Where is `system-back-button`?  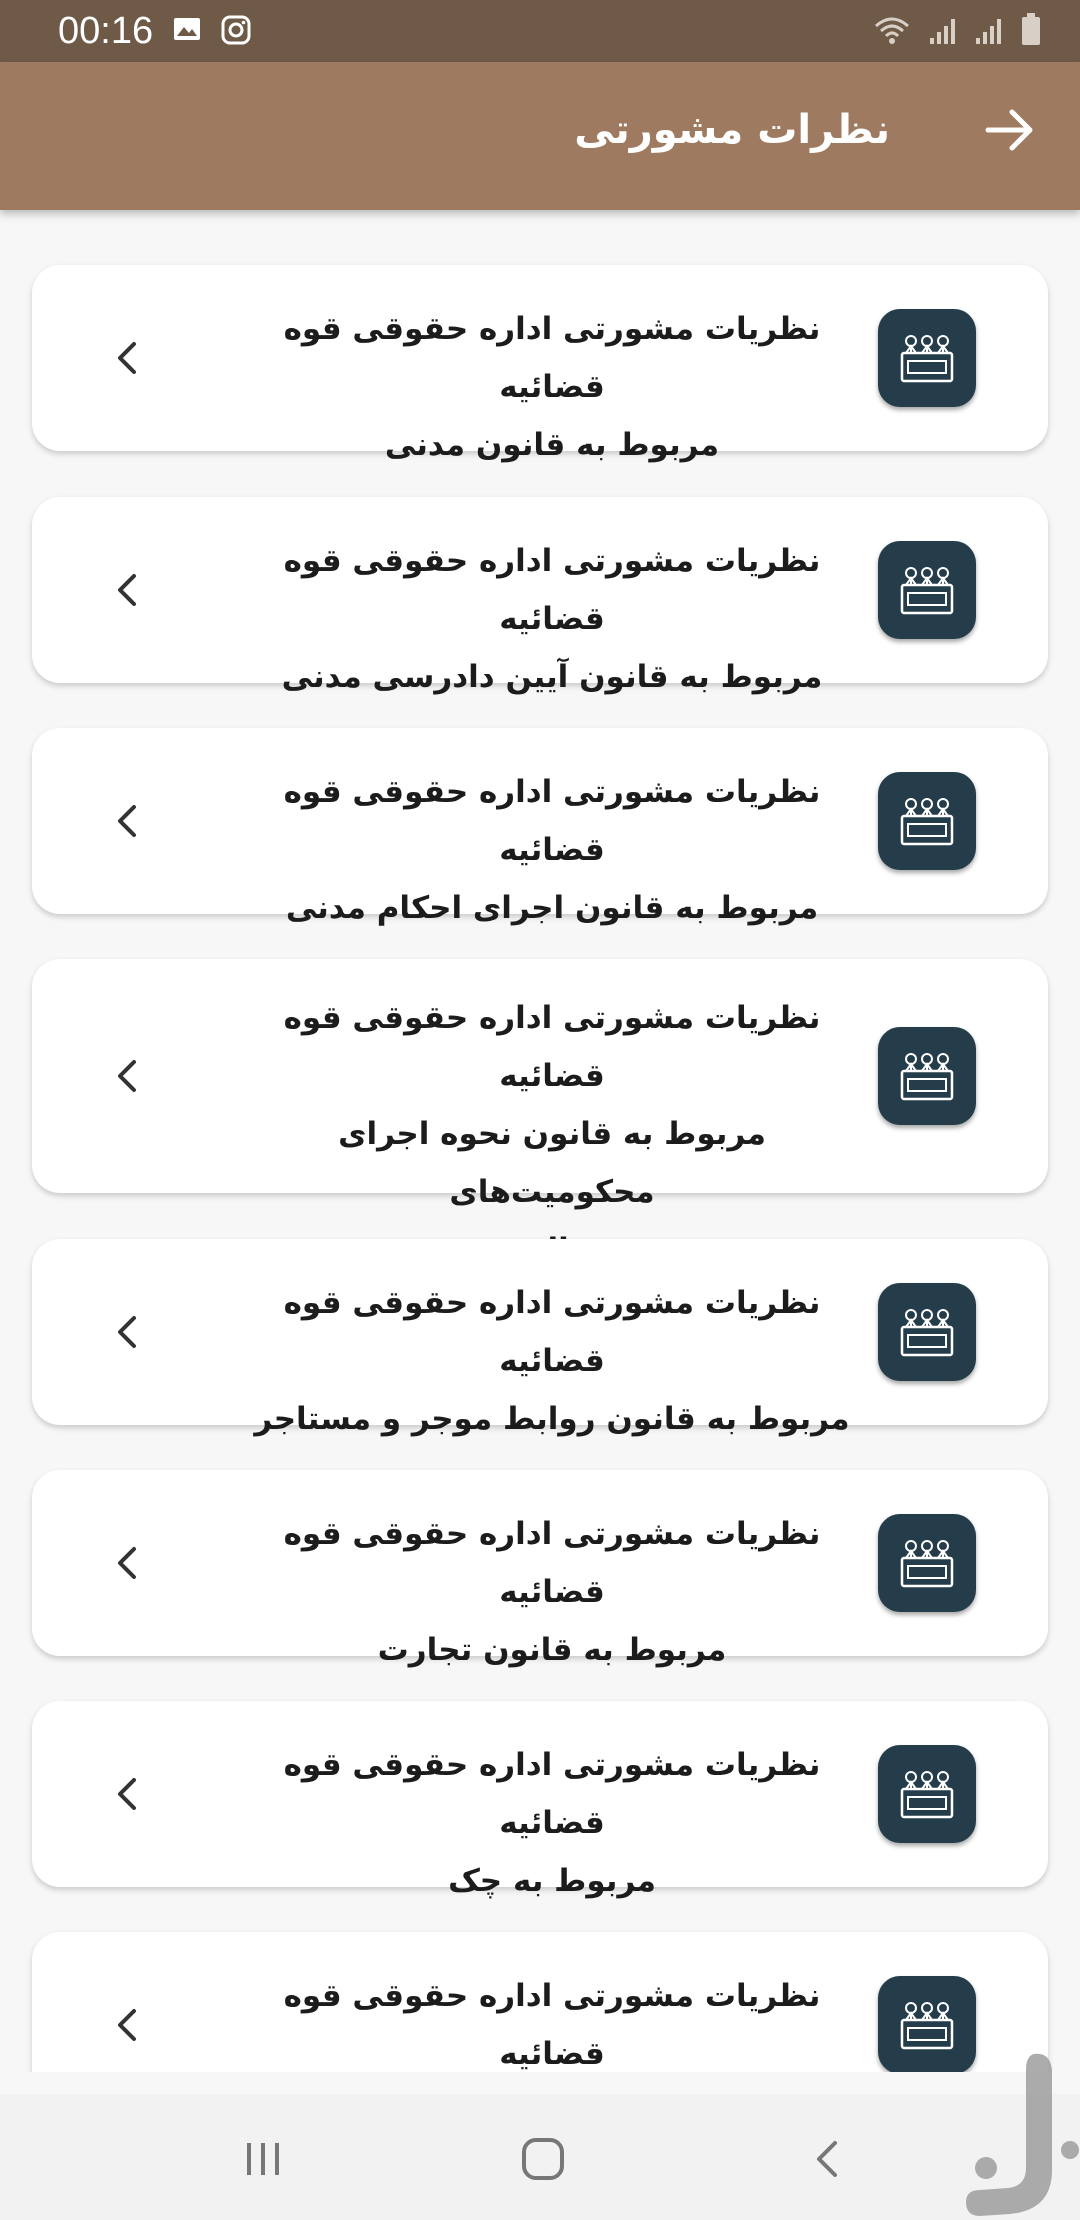
system-back-button is located at coordinates (827, 2159).